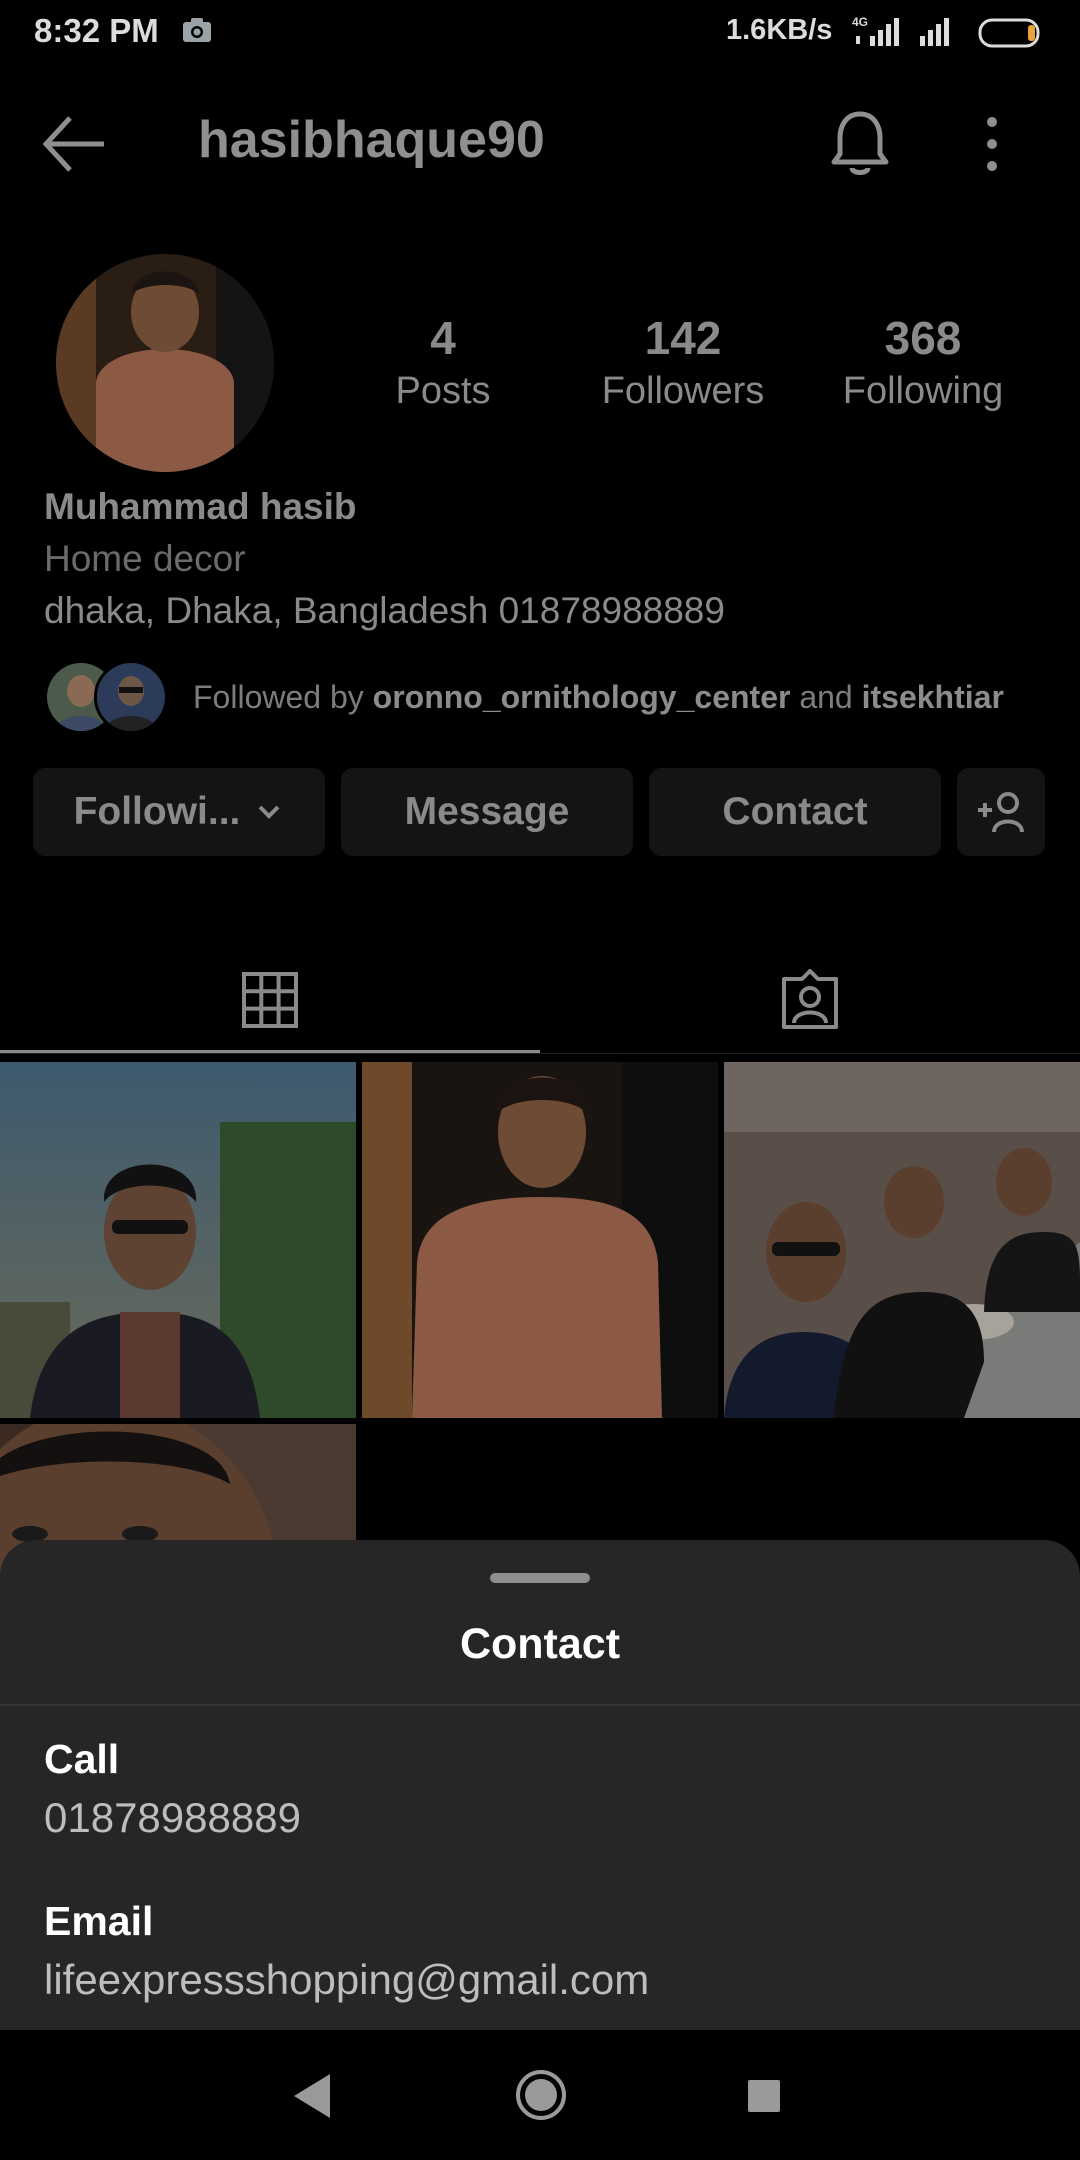 The image size is (1080, 2160). What do you see at coordinates (923, 338) in the screenshot?
I see `stat-value: 368` at bounding box center [923, 338].